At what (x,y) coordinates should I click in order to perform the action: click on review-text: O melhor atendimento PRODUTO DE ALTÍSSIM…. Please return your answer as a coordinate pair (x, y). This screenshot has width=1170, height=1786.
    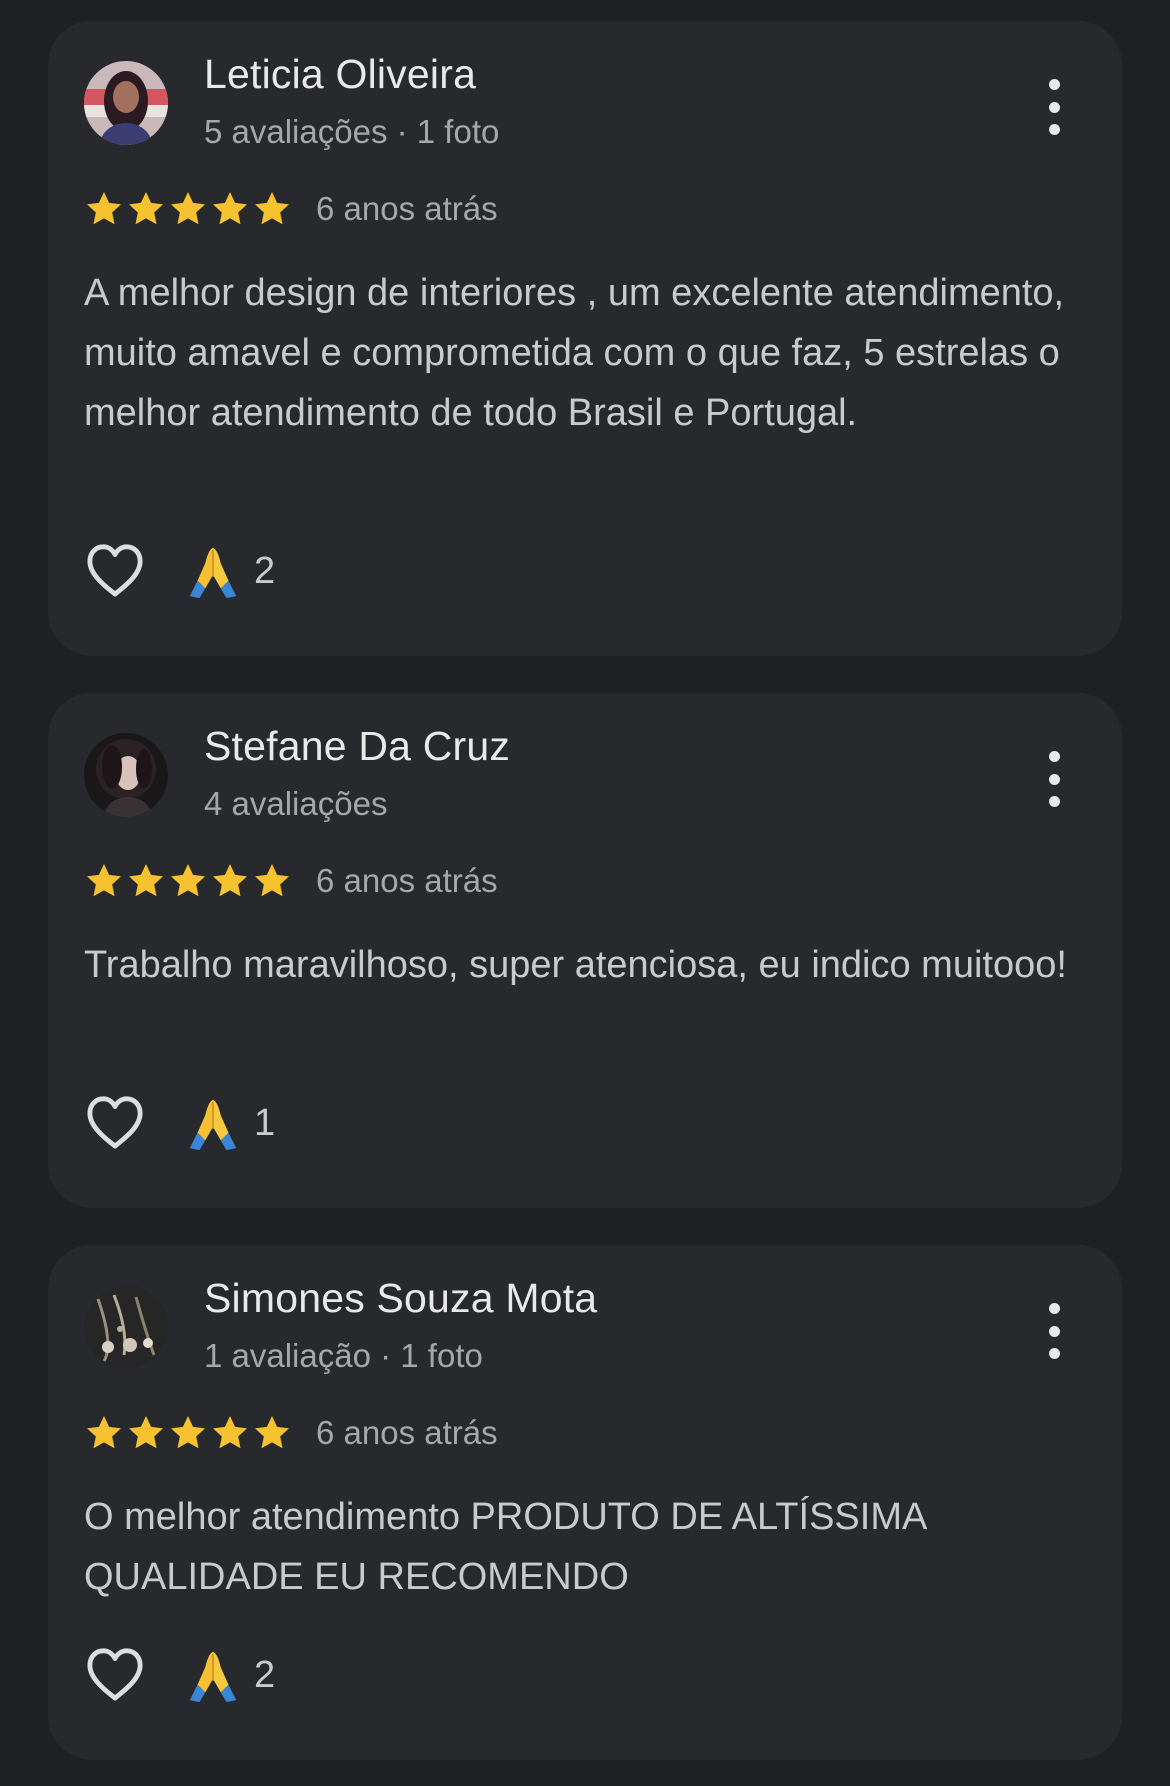
    Looking at the image, I should click on (505, 1547).